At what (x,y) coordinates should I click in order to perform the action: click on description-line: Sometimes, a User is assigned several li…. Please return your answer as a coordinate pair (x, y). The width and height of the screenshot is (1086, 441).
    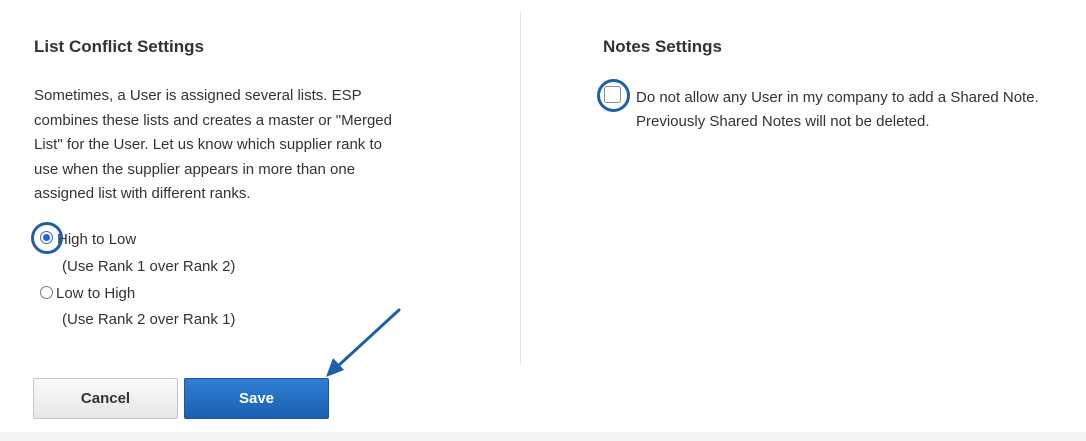
    Looking at the image, I should click on (198, 95).